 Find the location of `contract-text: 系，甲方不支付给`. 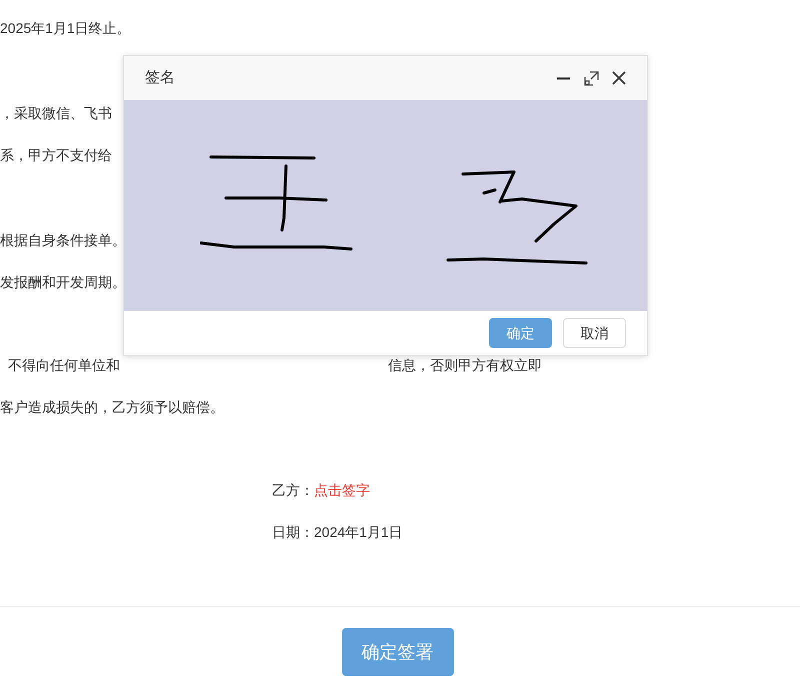

contract-text: 系，甲方不支付给 is located at coordinates (56, 155).